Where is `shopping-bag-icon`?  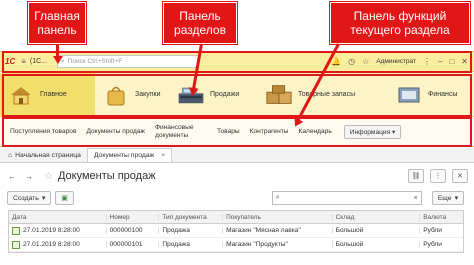 shopping-bag-icon is located at coordinates (116, 95).